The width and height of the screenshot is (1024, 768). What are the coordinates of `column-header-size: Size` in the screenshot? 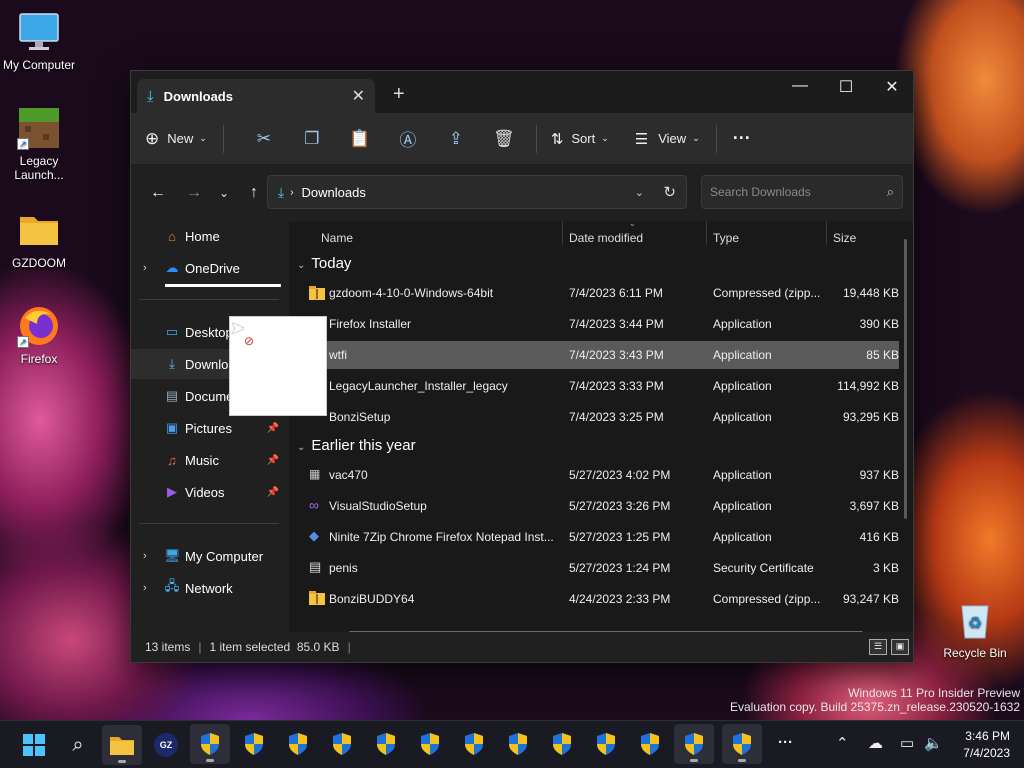 It's located at (844, 238).